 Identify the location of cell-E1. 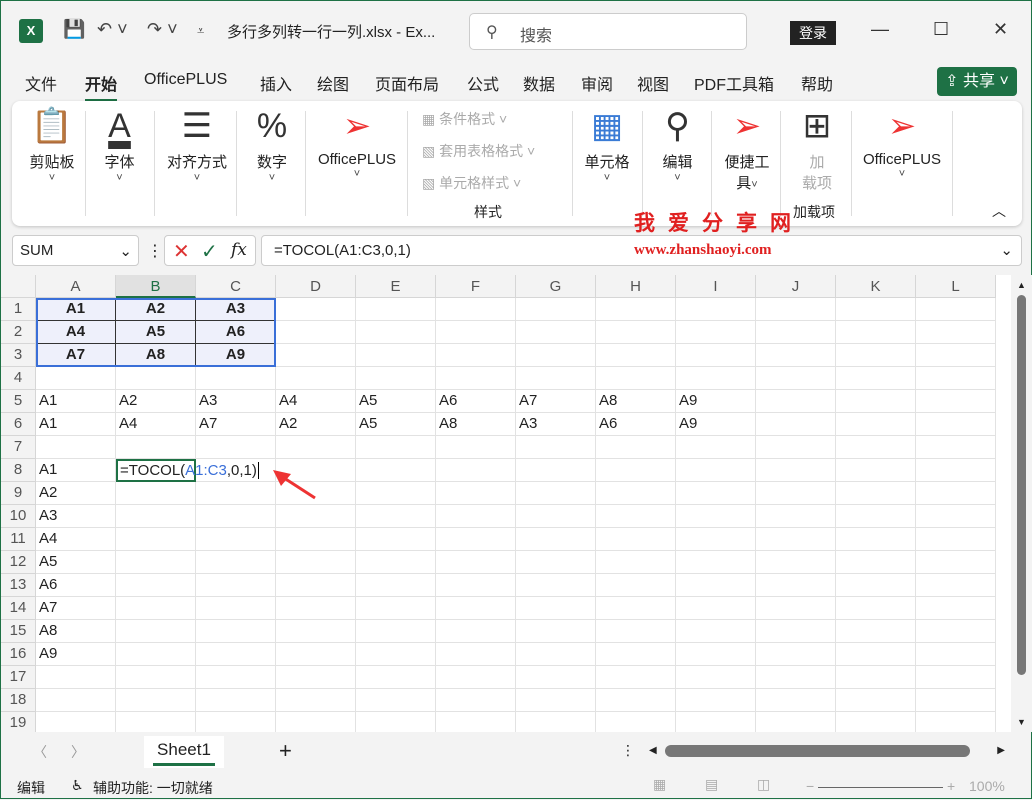
(396, 309).